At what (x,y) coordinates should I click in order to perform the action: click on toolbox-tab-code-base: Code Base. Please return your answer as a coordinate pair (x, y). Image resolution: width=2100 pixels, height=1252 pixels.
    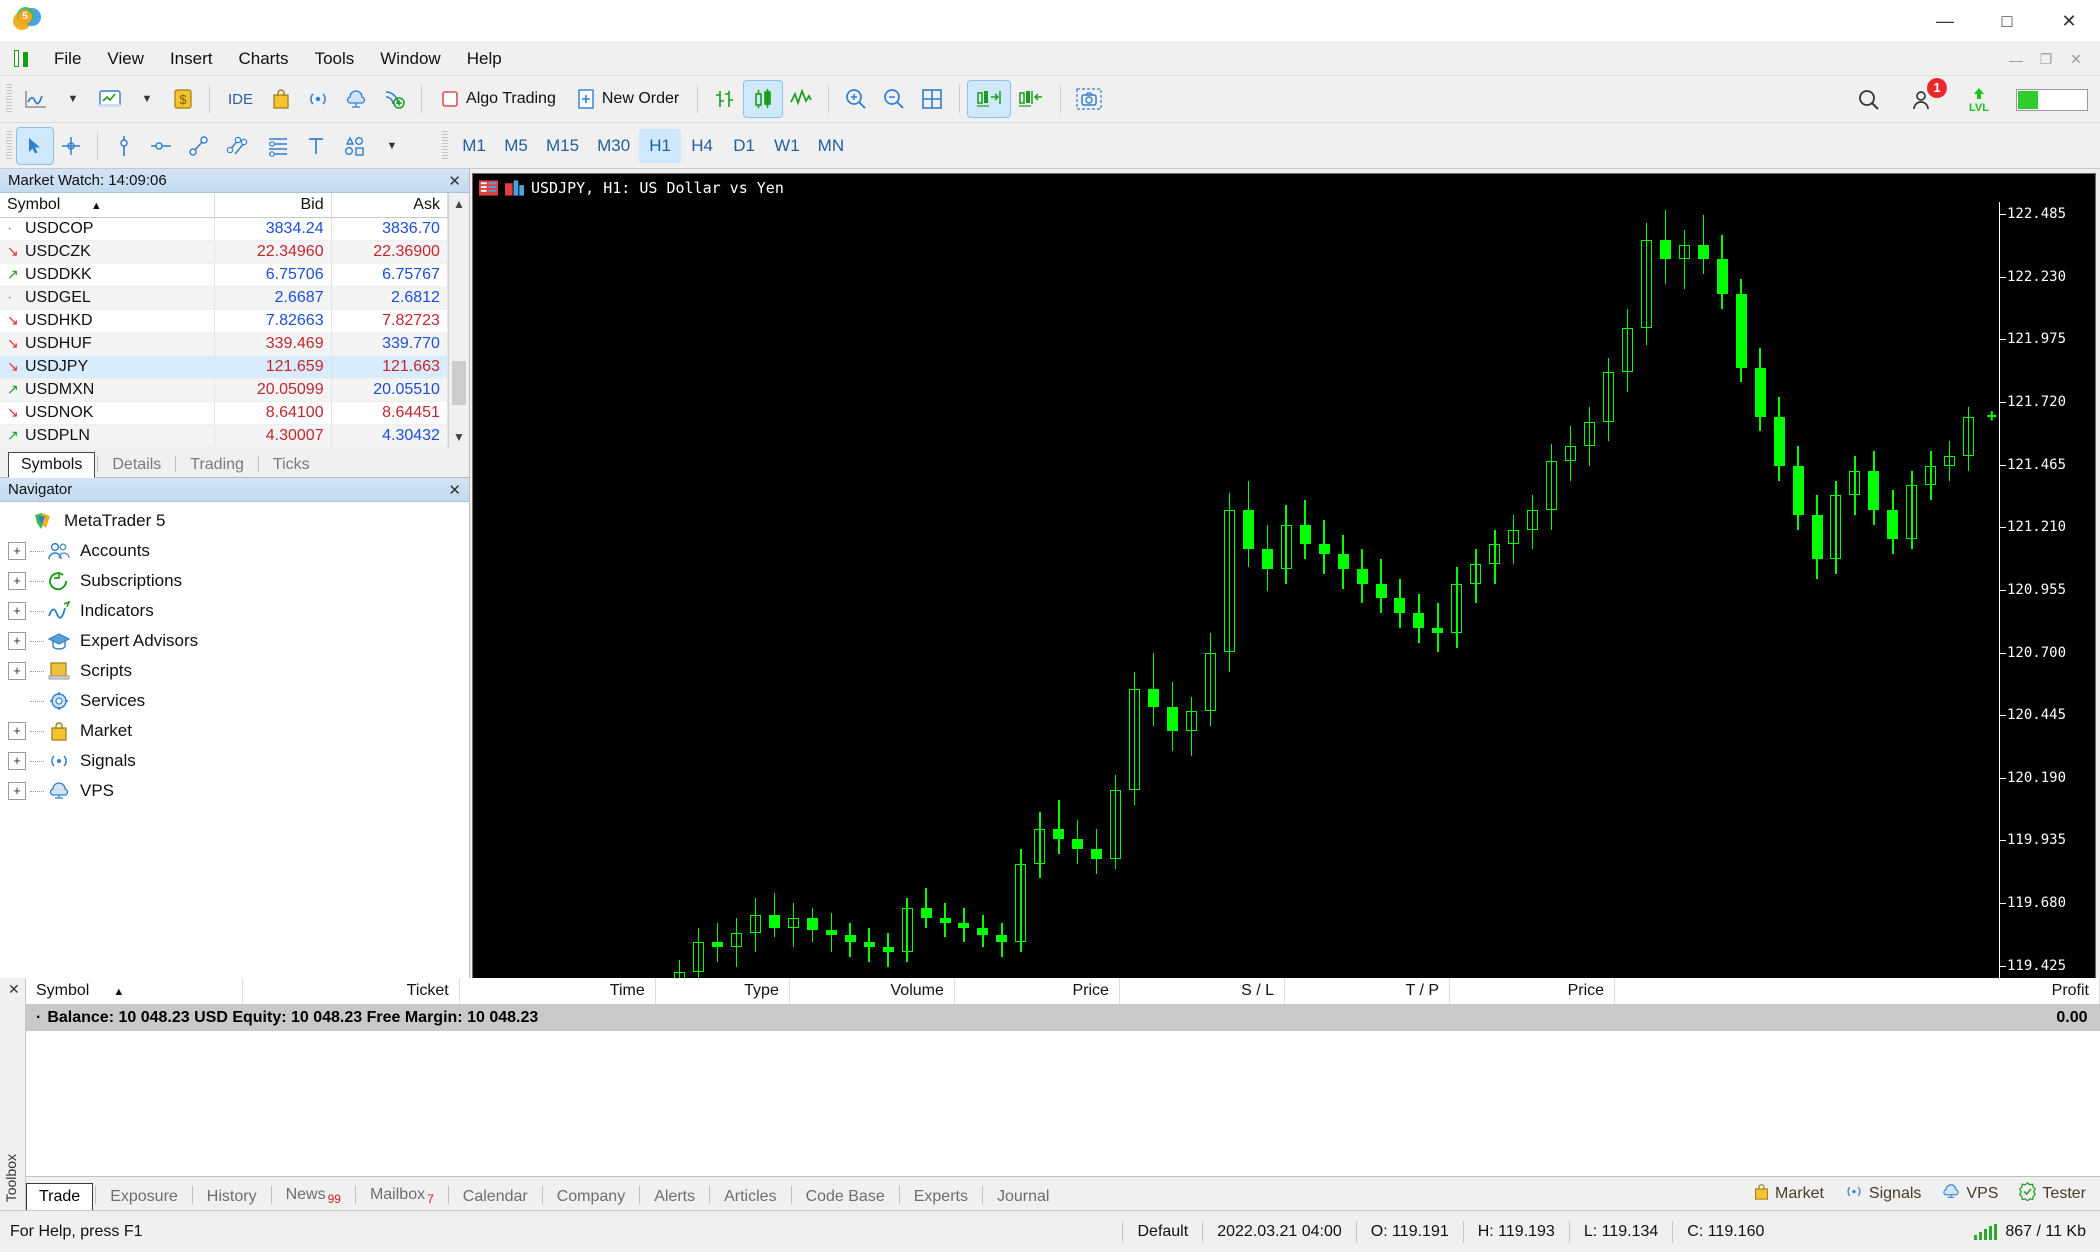
    Looking at the image, I should click on (845, 1197).